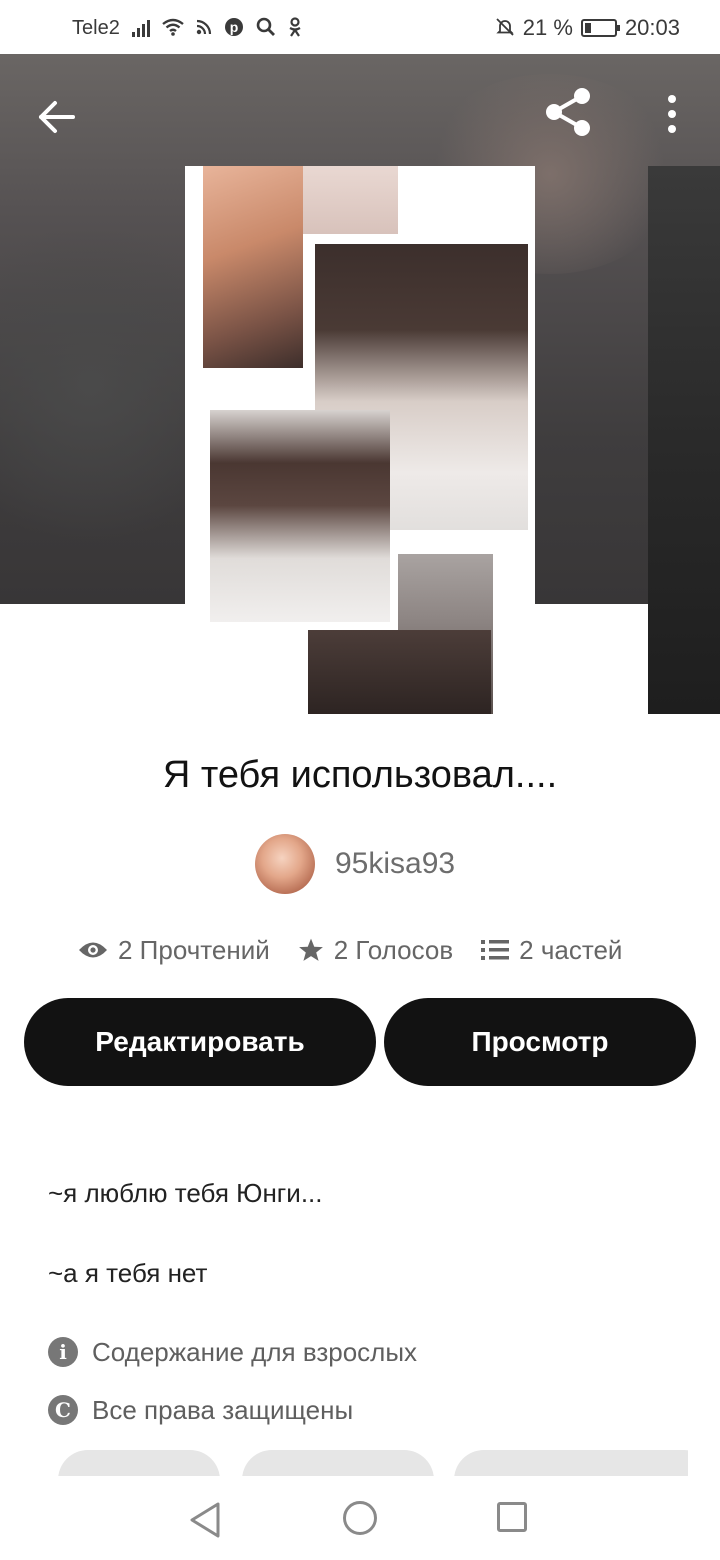  What do you see at coordinates (204, 28) in the screenshot?
I see `cast-icon` at bounding box center [204, 28].